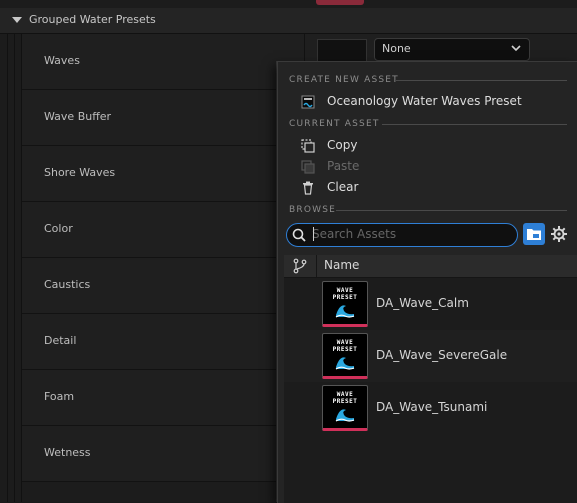  I want to click on trash-icon, so click(308, 188).